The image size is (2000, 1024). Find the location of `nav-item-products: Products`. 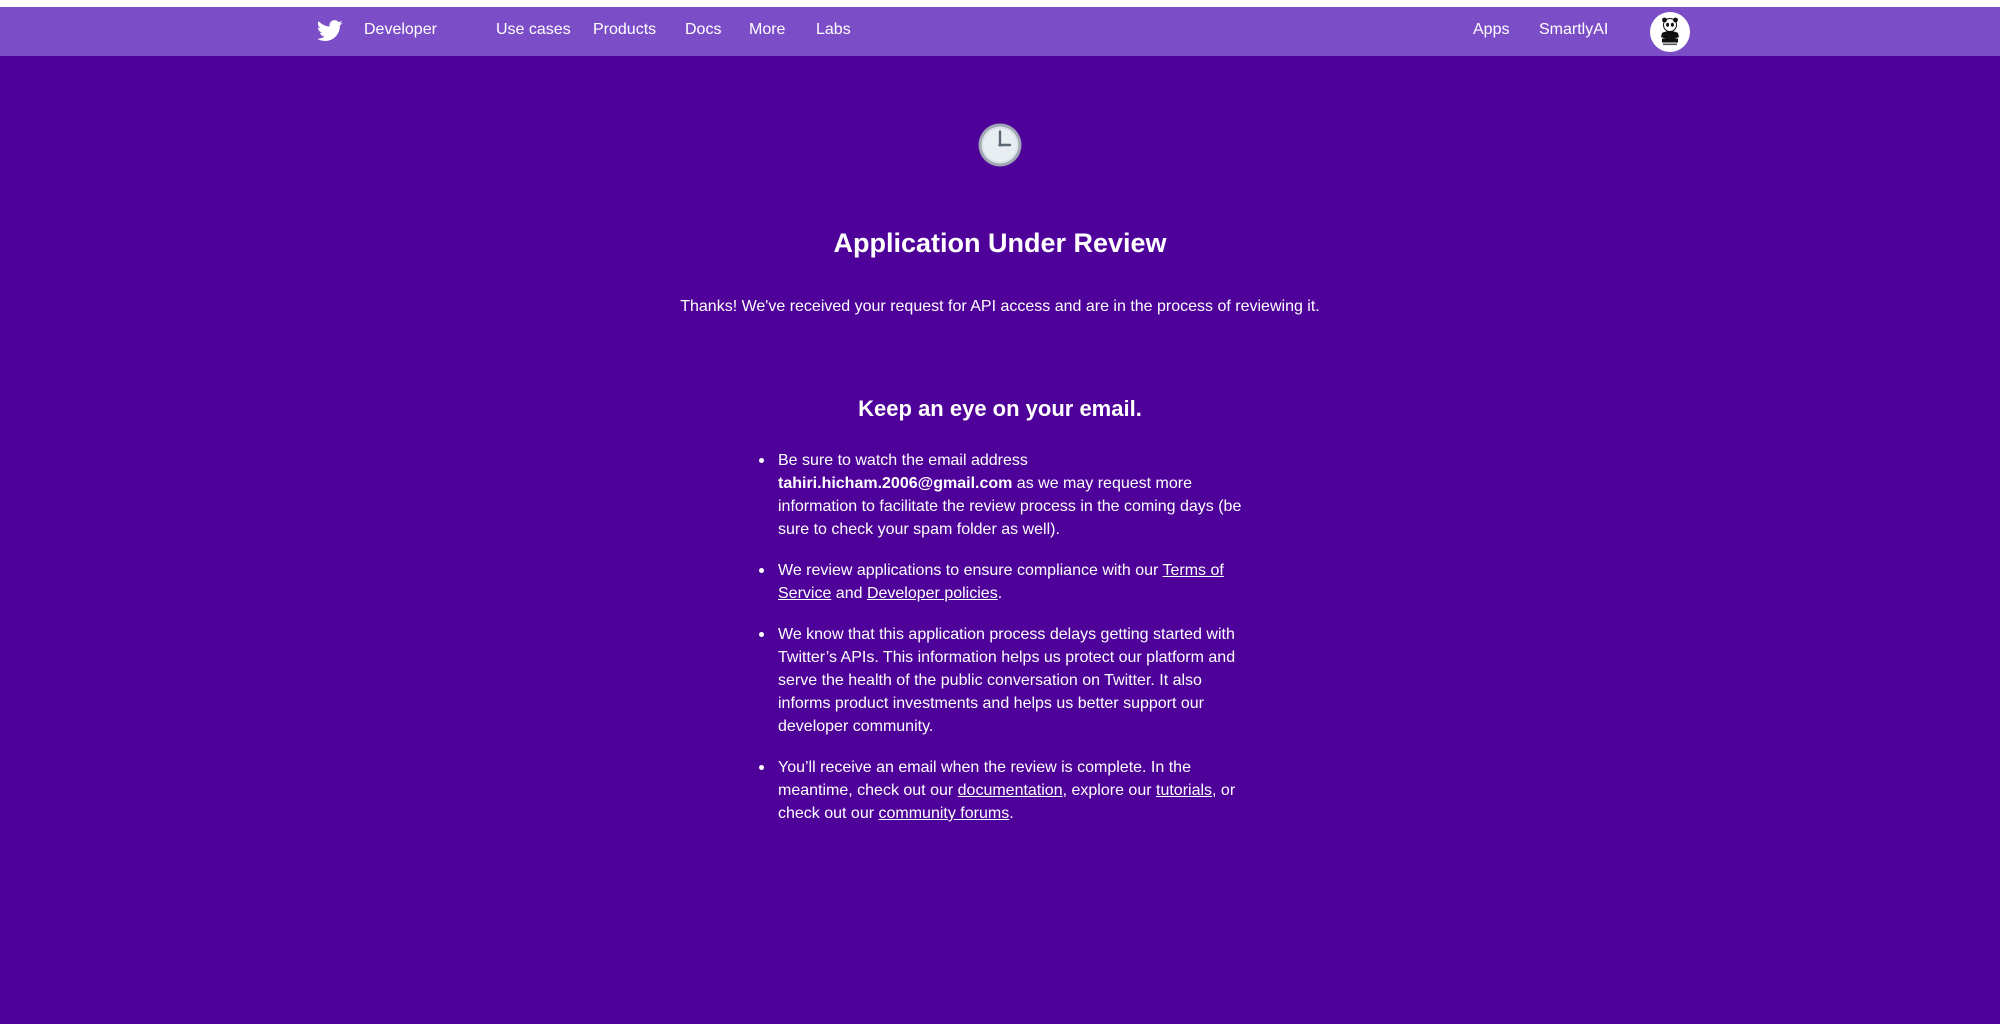

nav-item-products: Products is located at coordinates (624, 31).